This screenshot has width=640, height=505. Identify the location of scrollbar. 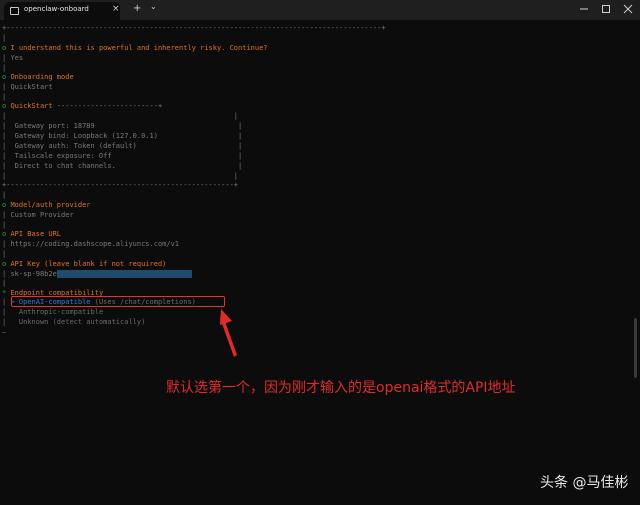
(635, 348).